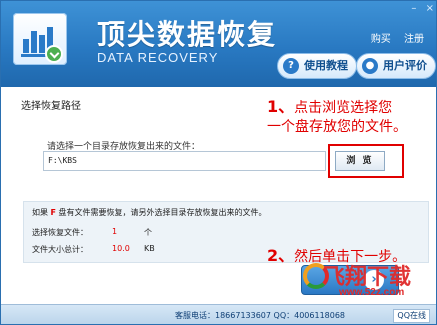 This screenshot has width=437, height=325. I want to click on selected-files-label: 选择恢复文件：, so click(60, 232).